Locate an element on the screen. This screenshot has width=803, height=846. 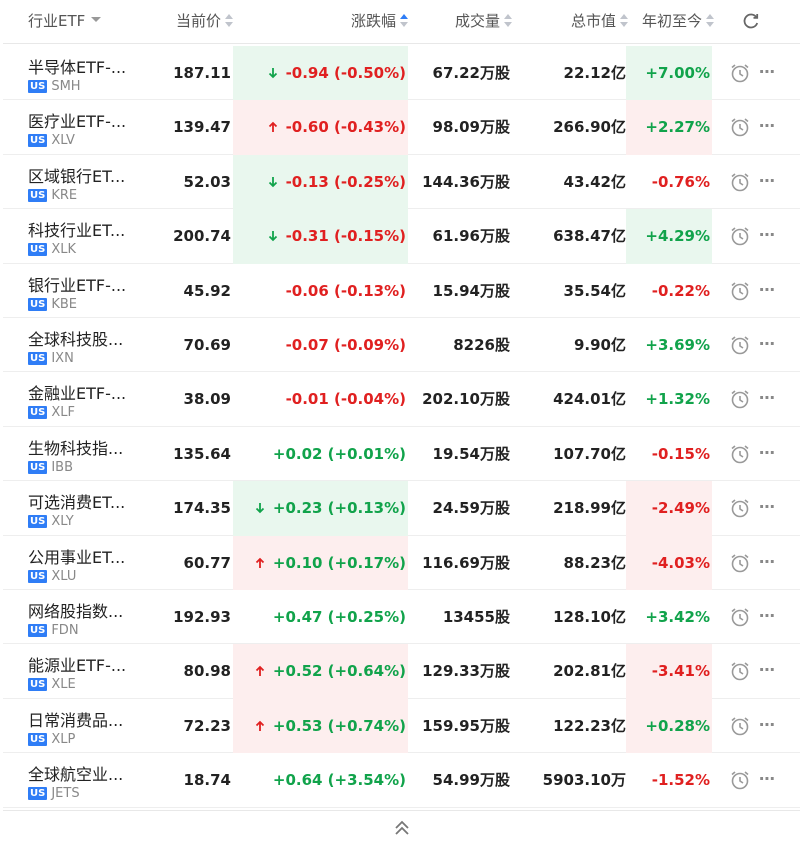
change-cell: -0.06 (-0.13%) is located at coordinates (319, 291).